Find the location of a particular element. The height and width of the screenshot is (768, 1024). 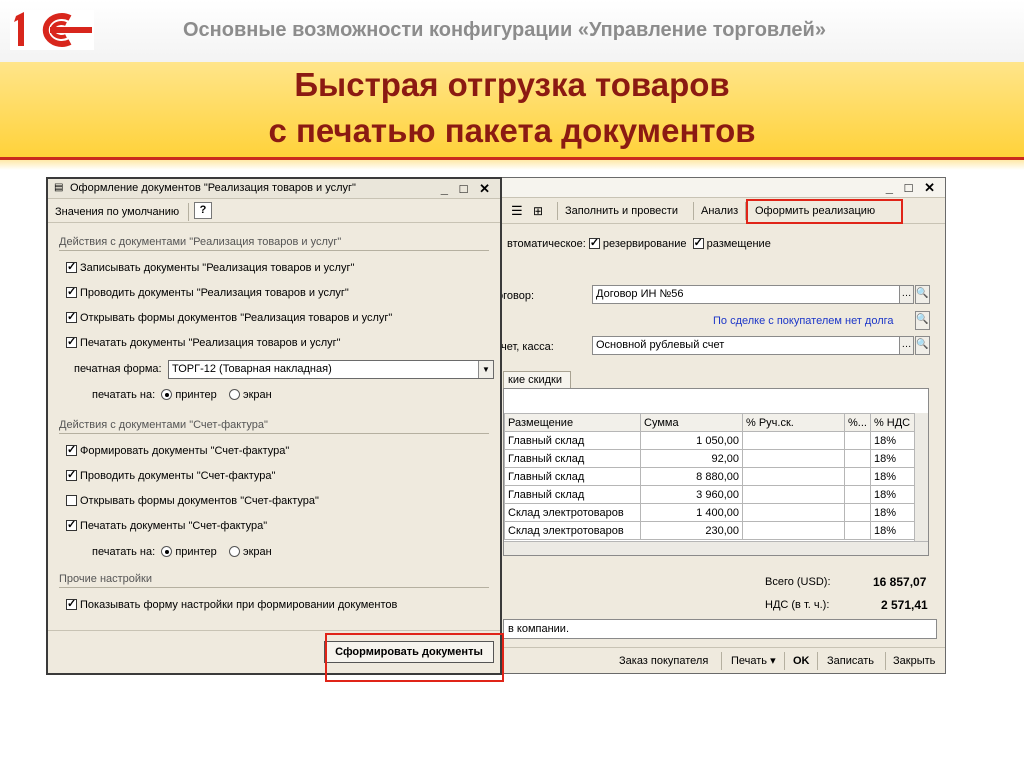

divider-fade is located at coordinates (512, 165).